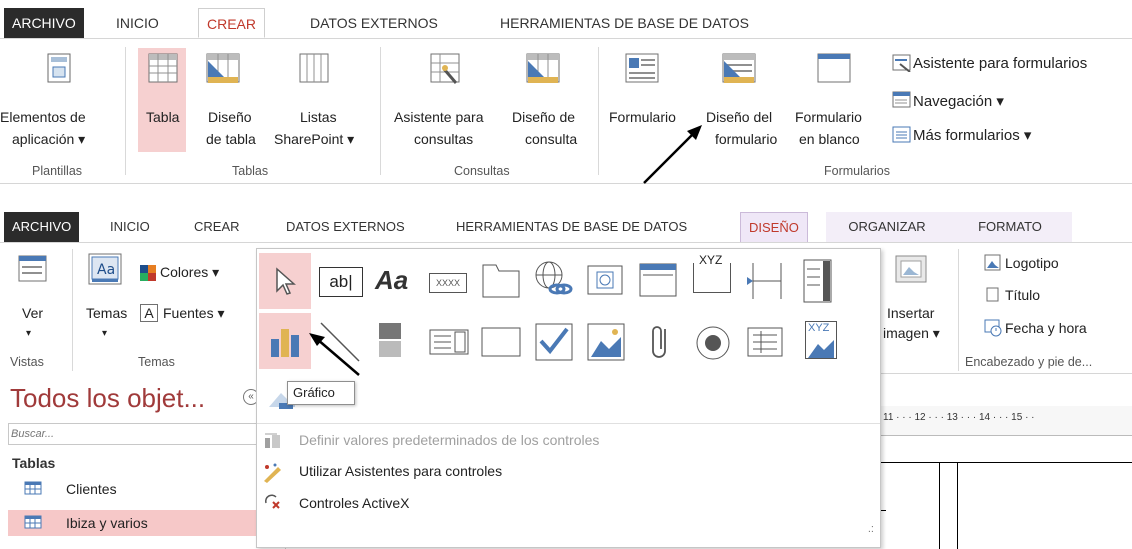  Describe the element at coordinates (543, 70) in the screenshot. I see `query-design-icon` at that location.